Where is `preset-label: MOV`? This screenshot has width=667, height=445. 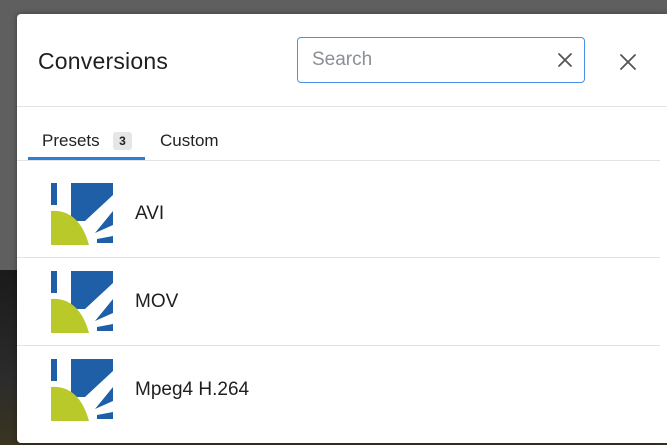 preset-label: MOV is located at coordinates (157, 301).